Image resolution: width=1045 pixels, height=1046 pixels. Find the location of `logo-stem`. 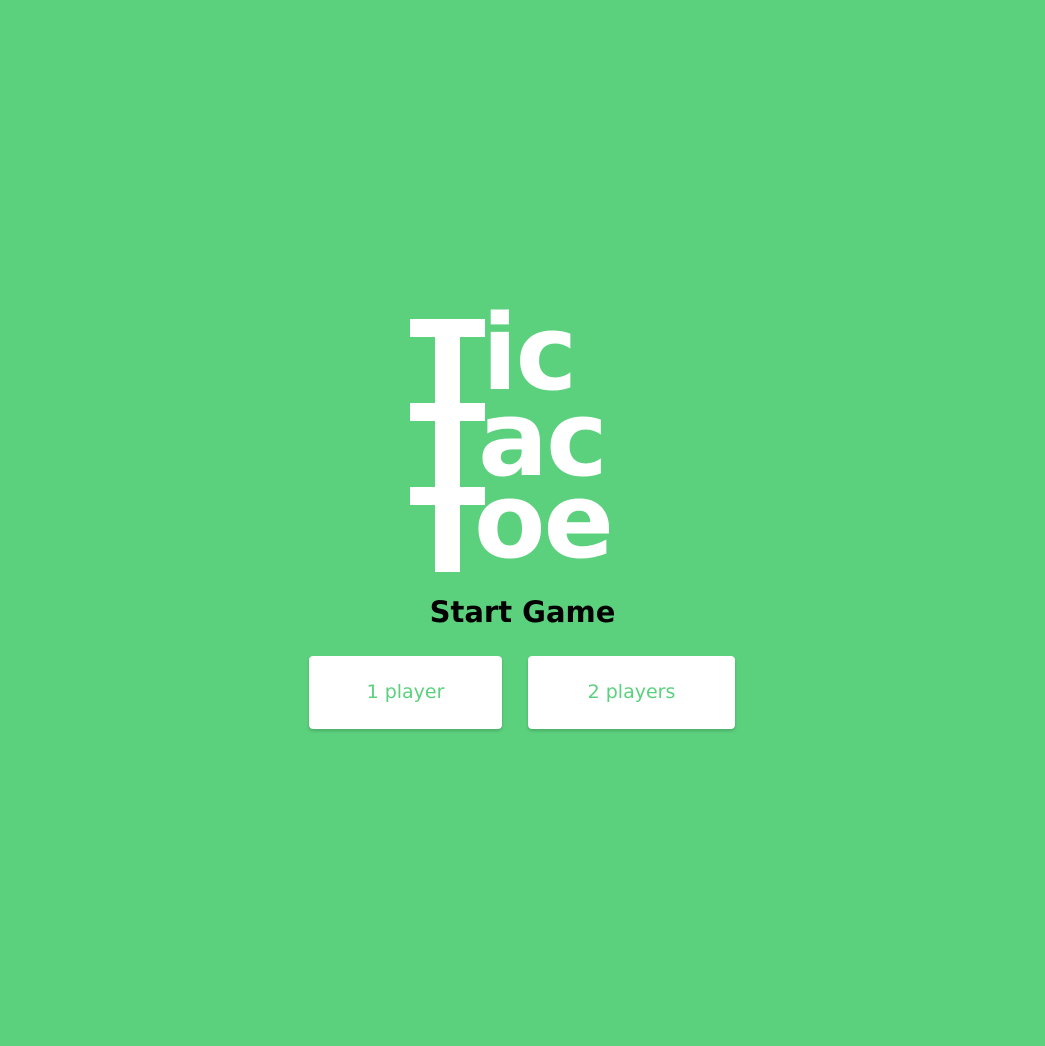

logo-stem is located at coordinates (447, 445).